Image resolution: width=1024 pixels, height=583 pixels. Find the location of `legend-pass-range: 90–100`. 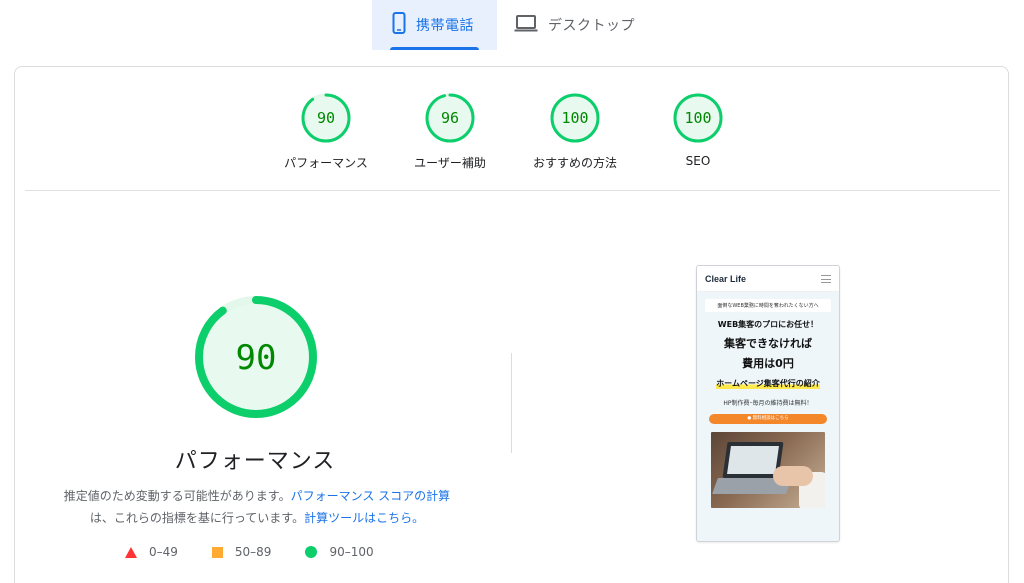

legend-pass-range: 90–100 is located at coordinates (351, 552).